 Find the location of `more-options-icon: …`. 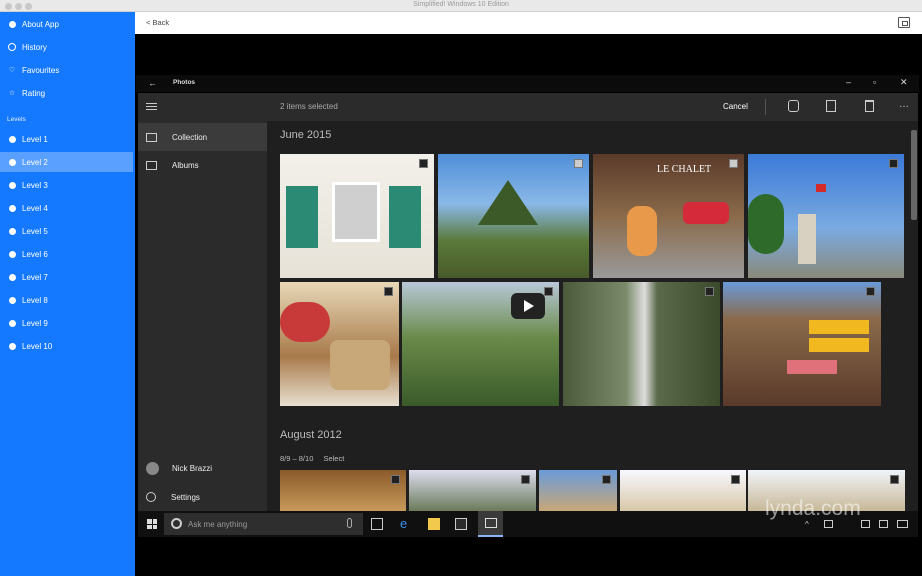

more-options-icon: … is located at coordinates (904, 104).